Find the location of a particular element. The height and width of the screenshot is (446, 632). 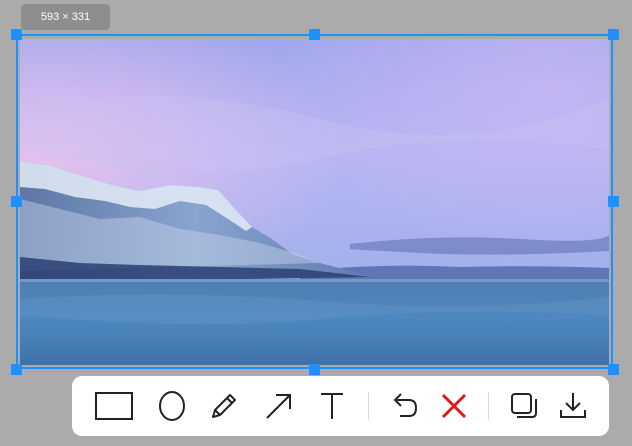

pencil-tool-button is located at coordinates (224, 406).